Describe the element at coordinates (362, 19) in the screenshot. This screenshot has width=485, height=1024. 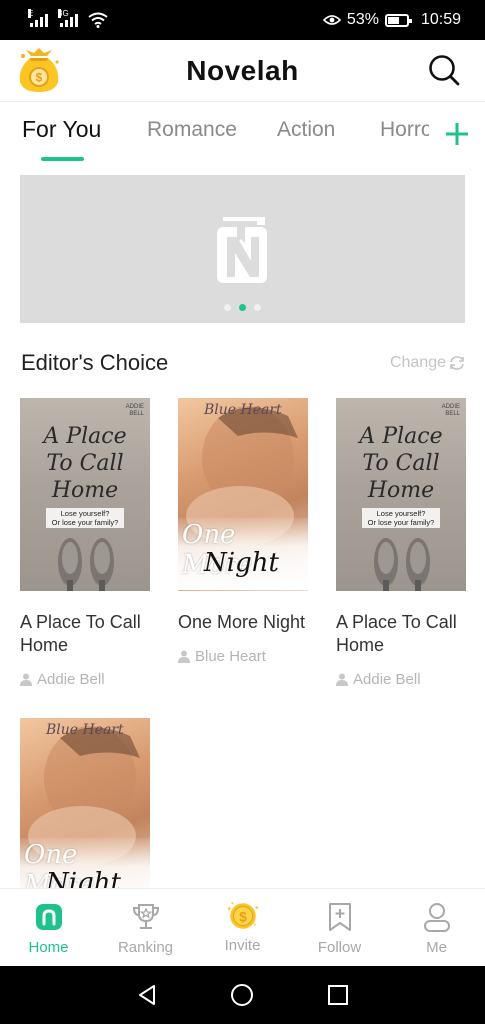
I see `battery-percent: 53%` at that location.